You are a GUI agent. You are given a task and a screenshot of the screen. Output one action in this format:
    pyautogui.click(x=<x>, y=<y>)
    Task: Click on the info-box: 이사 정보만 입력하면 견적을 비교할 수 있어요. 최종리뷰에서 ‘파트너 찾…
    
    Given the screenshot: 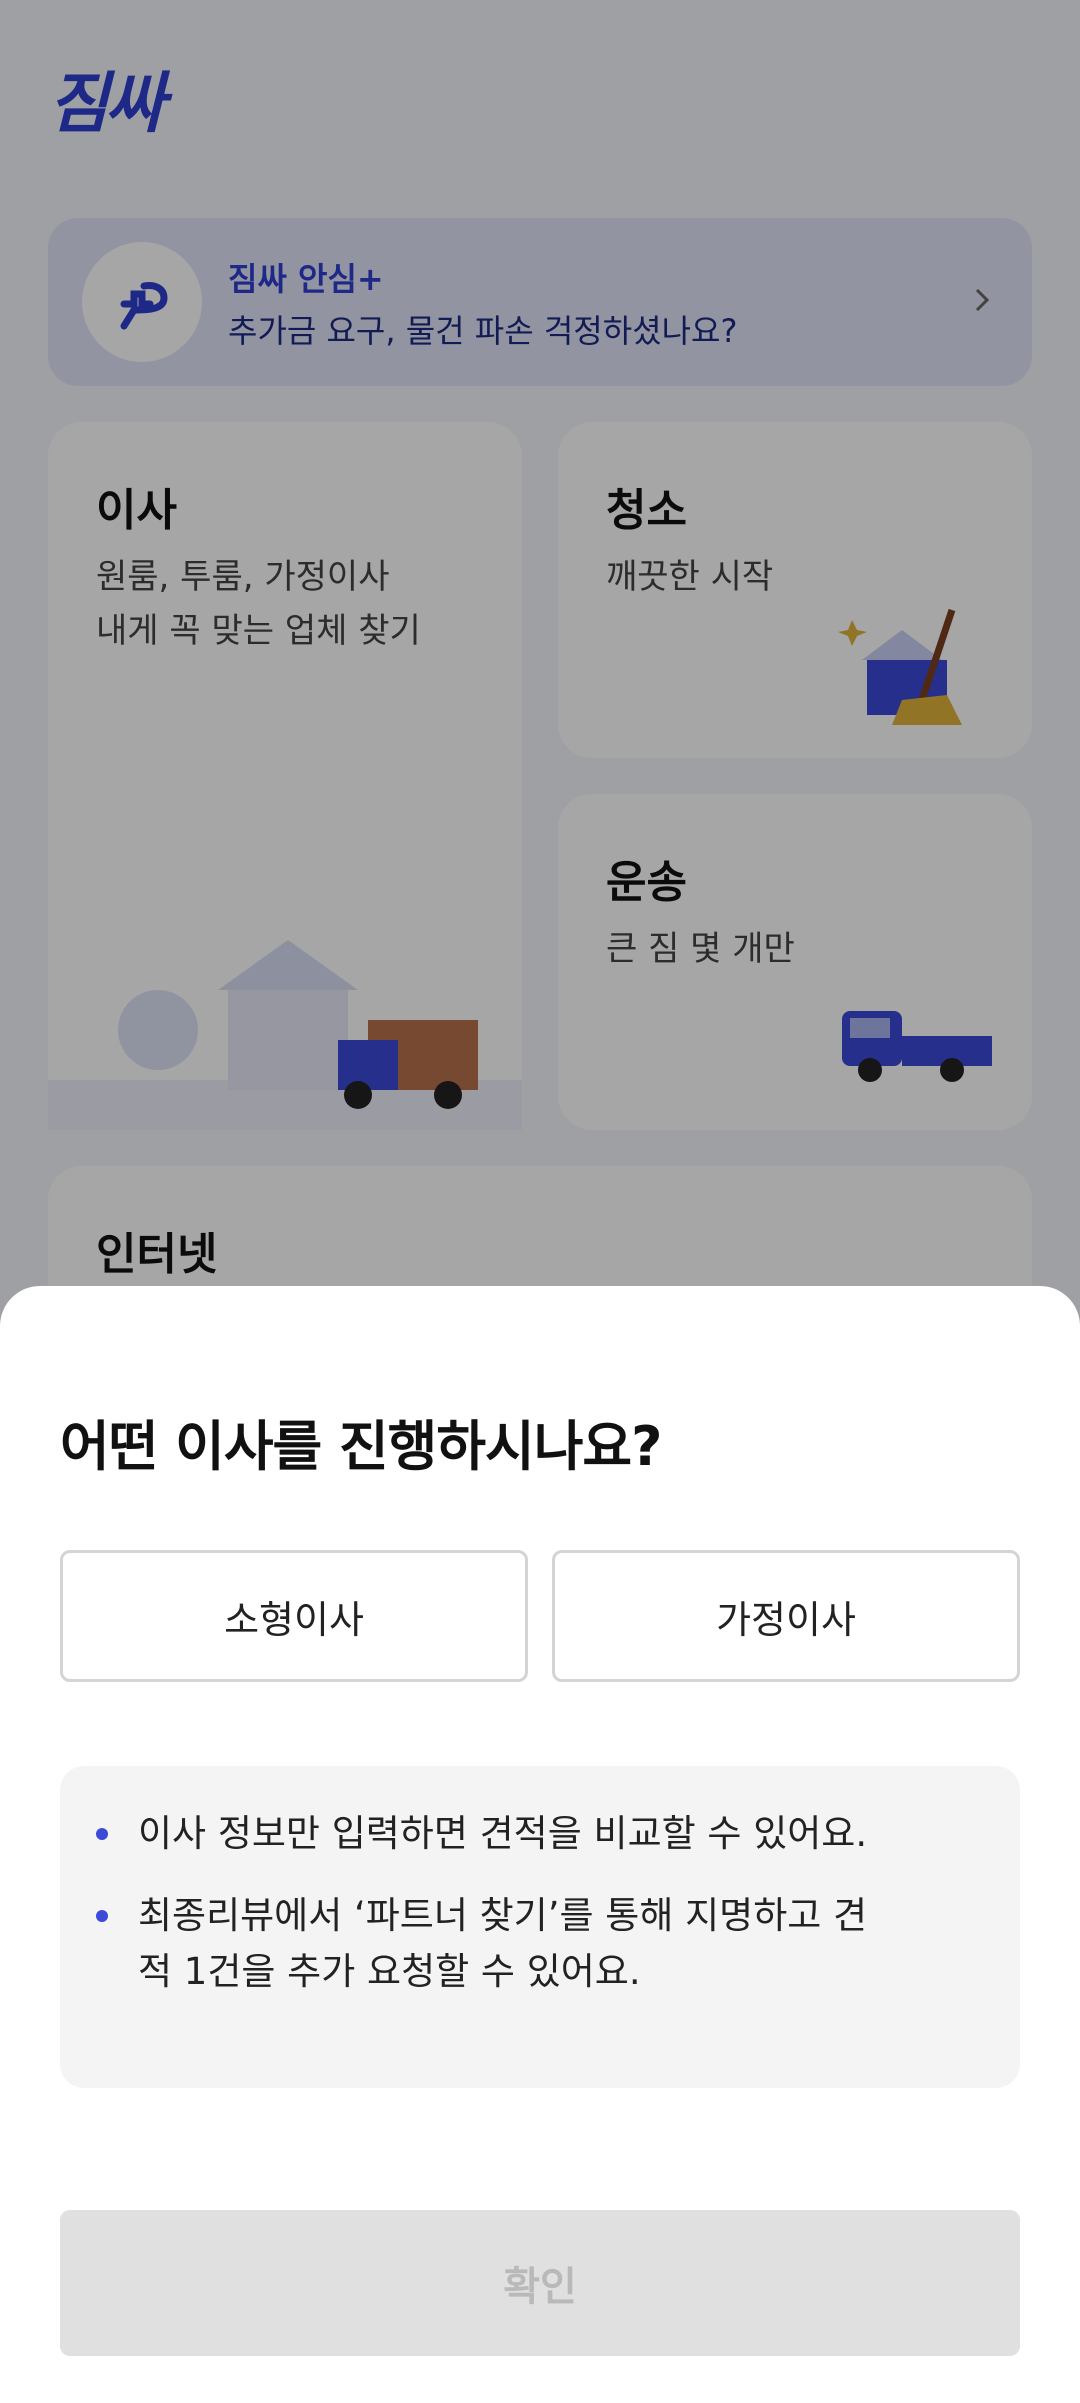 What is the action you would take?
    pyautogui.click(x=540, y=1927)
    